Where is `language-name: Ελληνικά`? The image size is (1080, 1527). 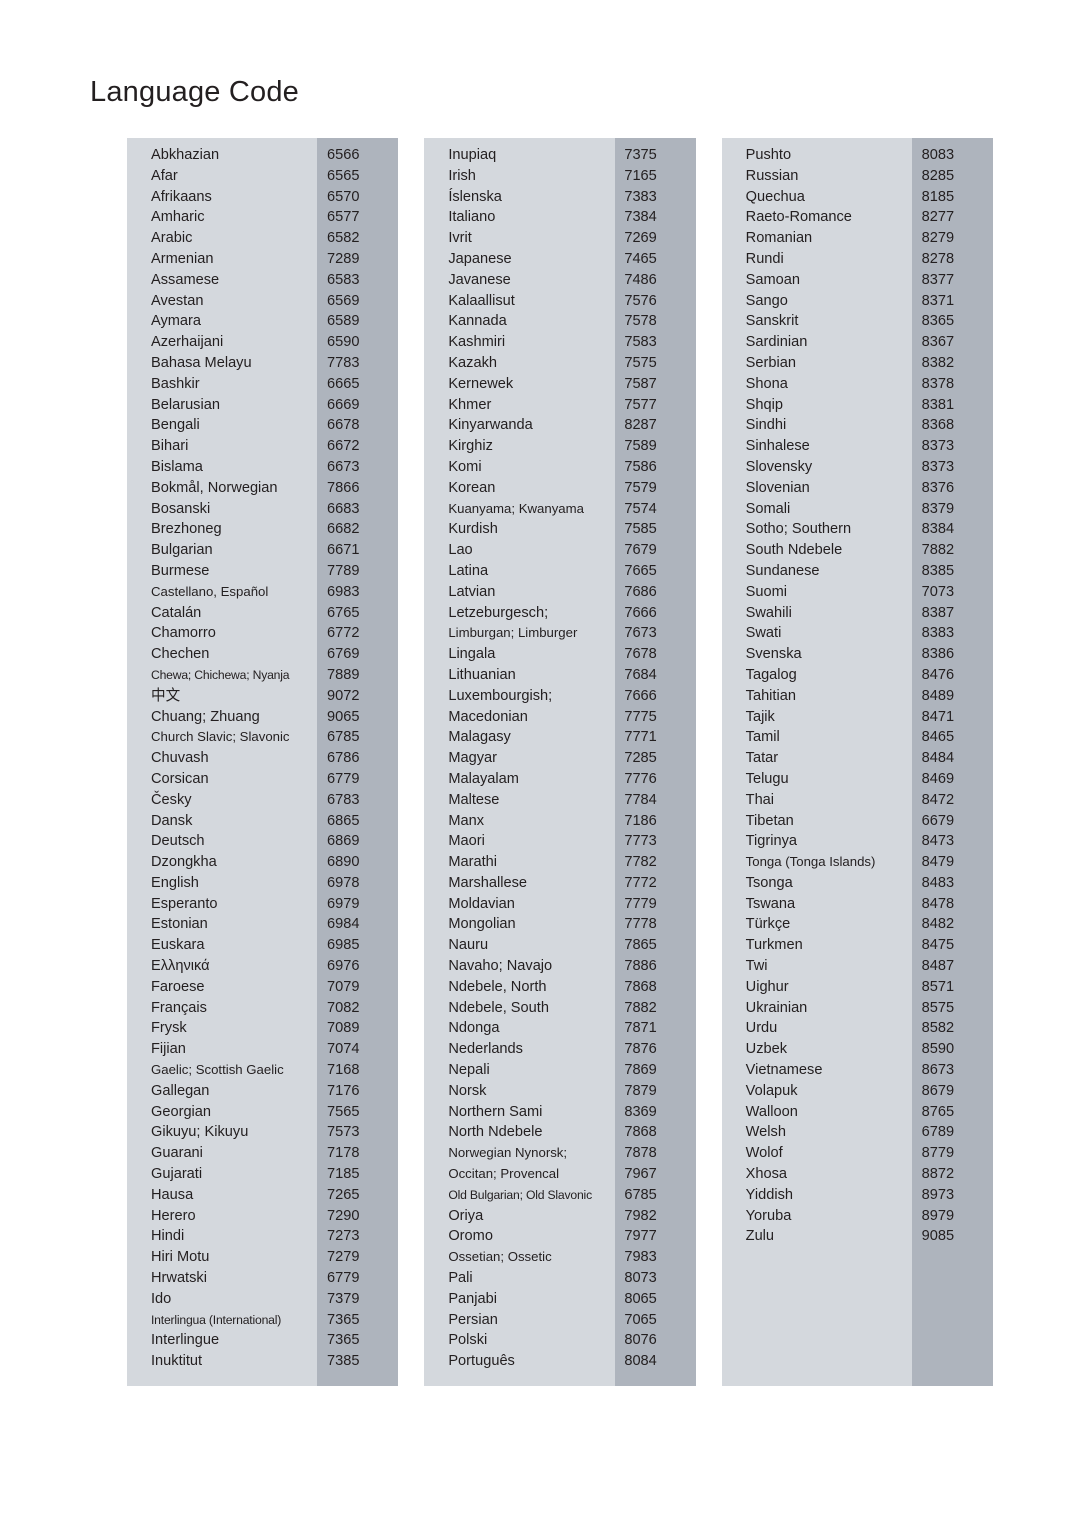
language-name: Ελληνικά is located at coordinates (180, 966).